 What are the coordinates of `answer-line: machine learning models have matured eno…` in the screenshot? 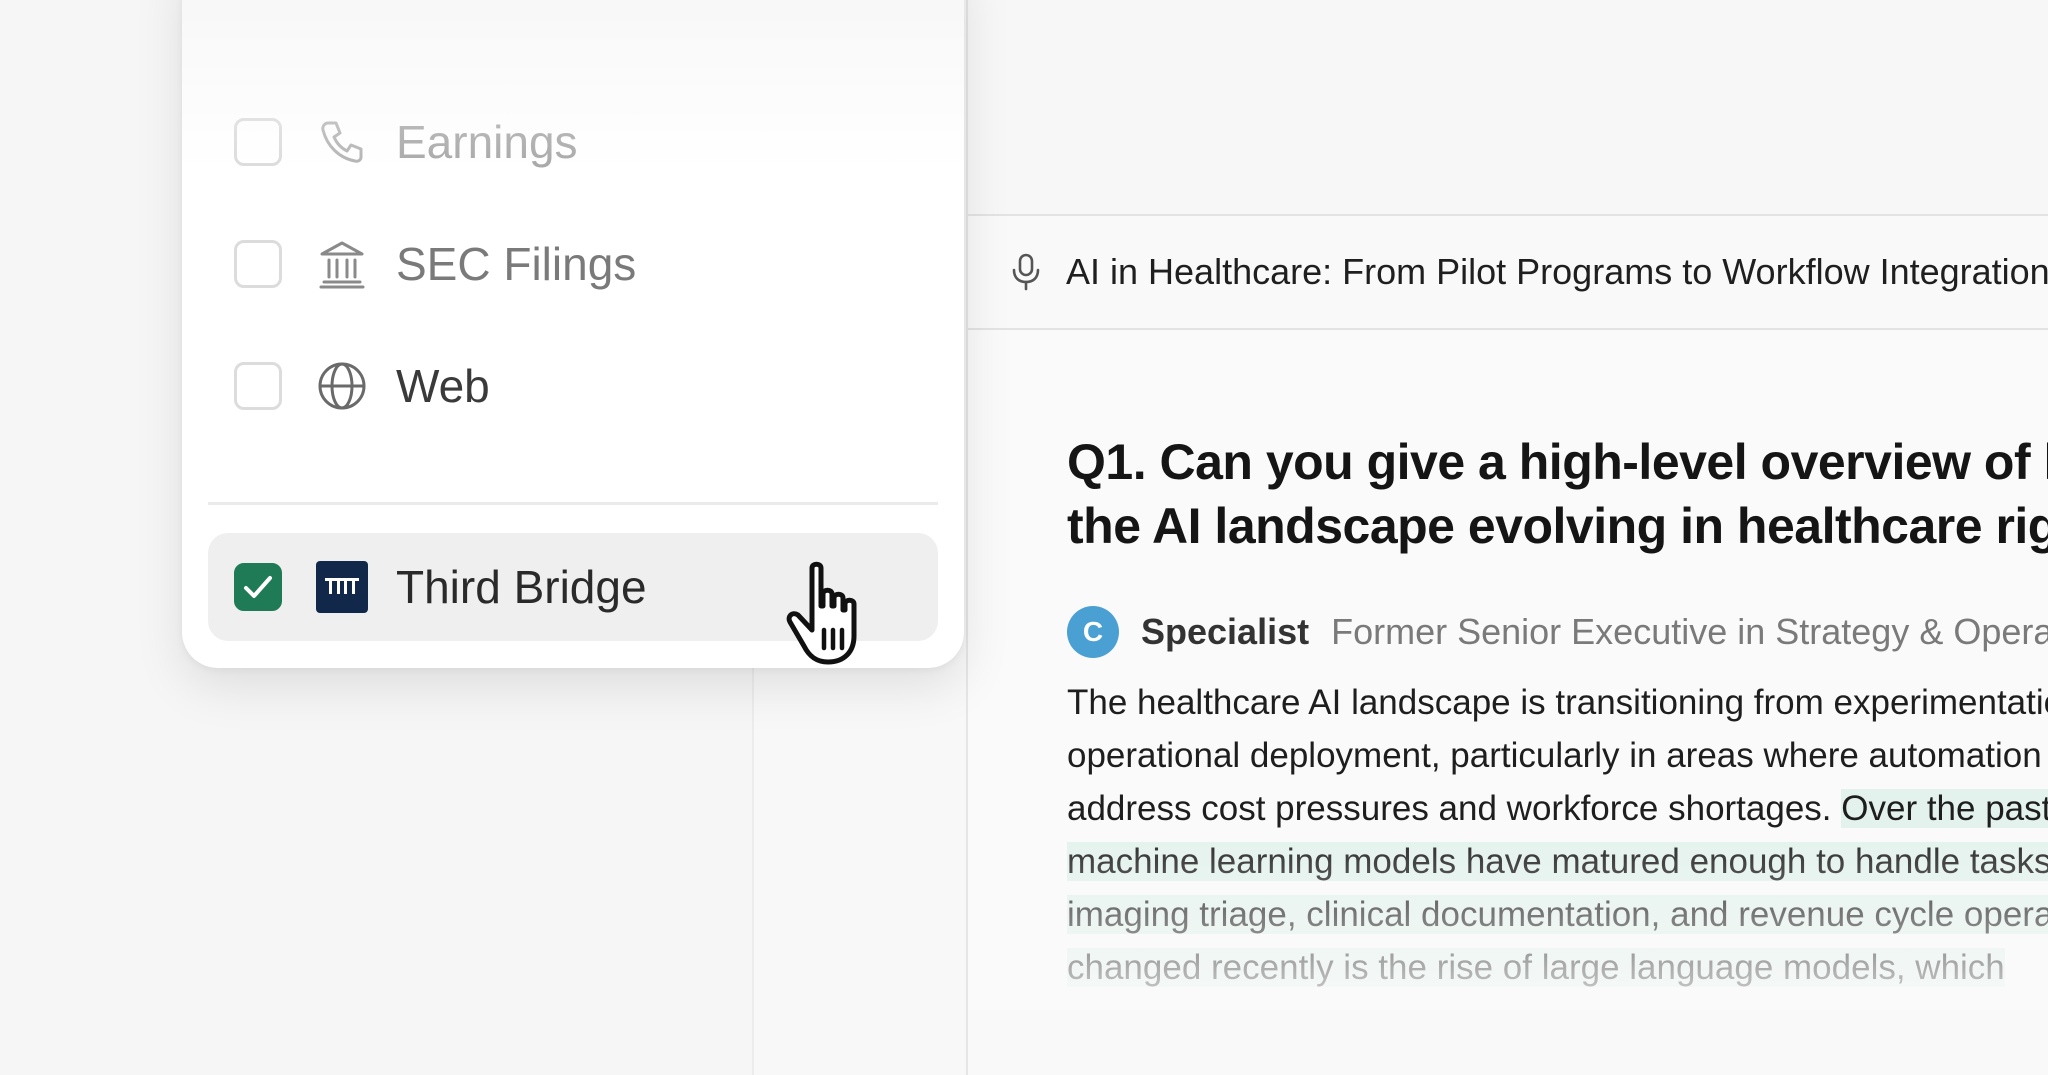 It's located at (1557, 861).